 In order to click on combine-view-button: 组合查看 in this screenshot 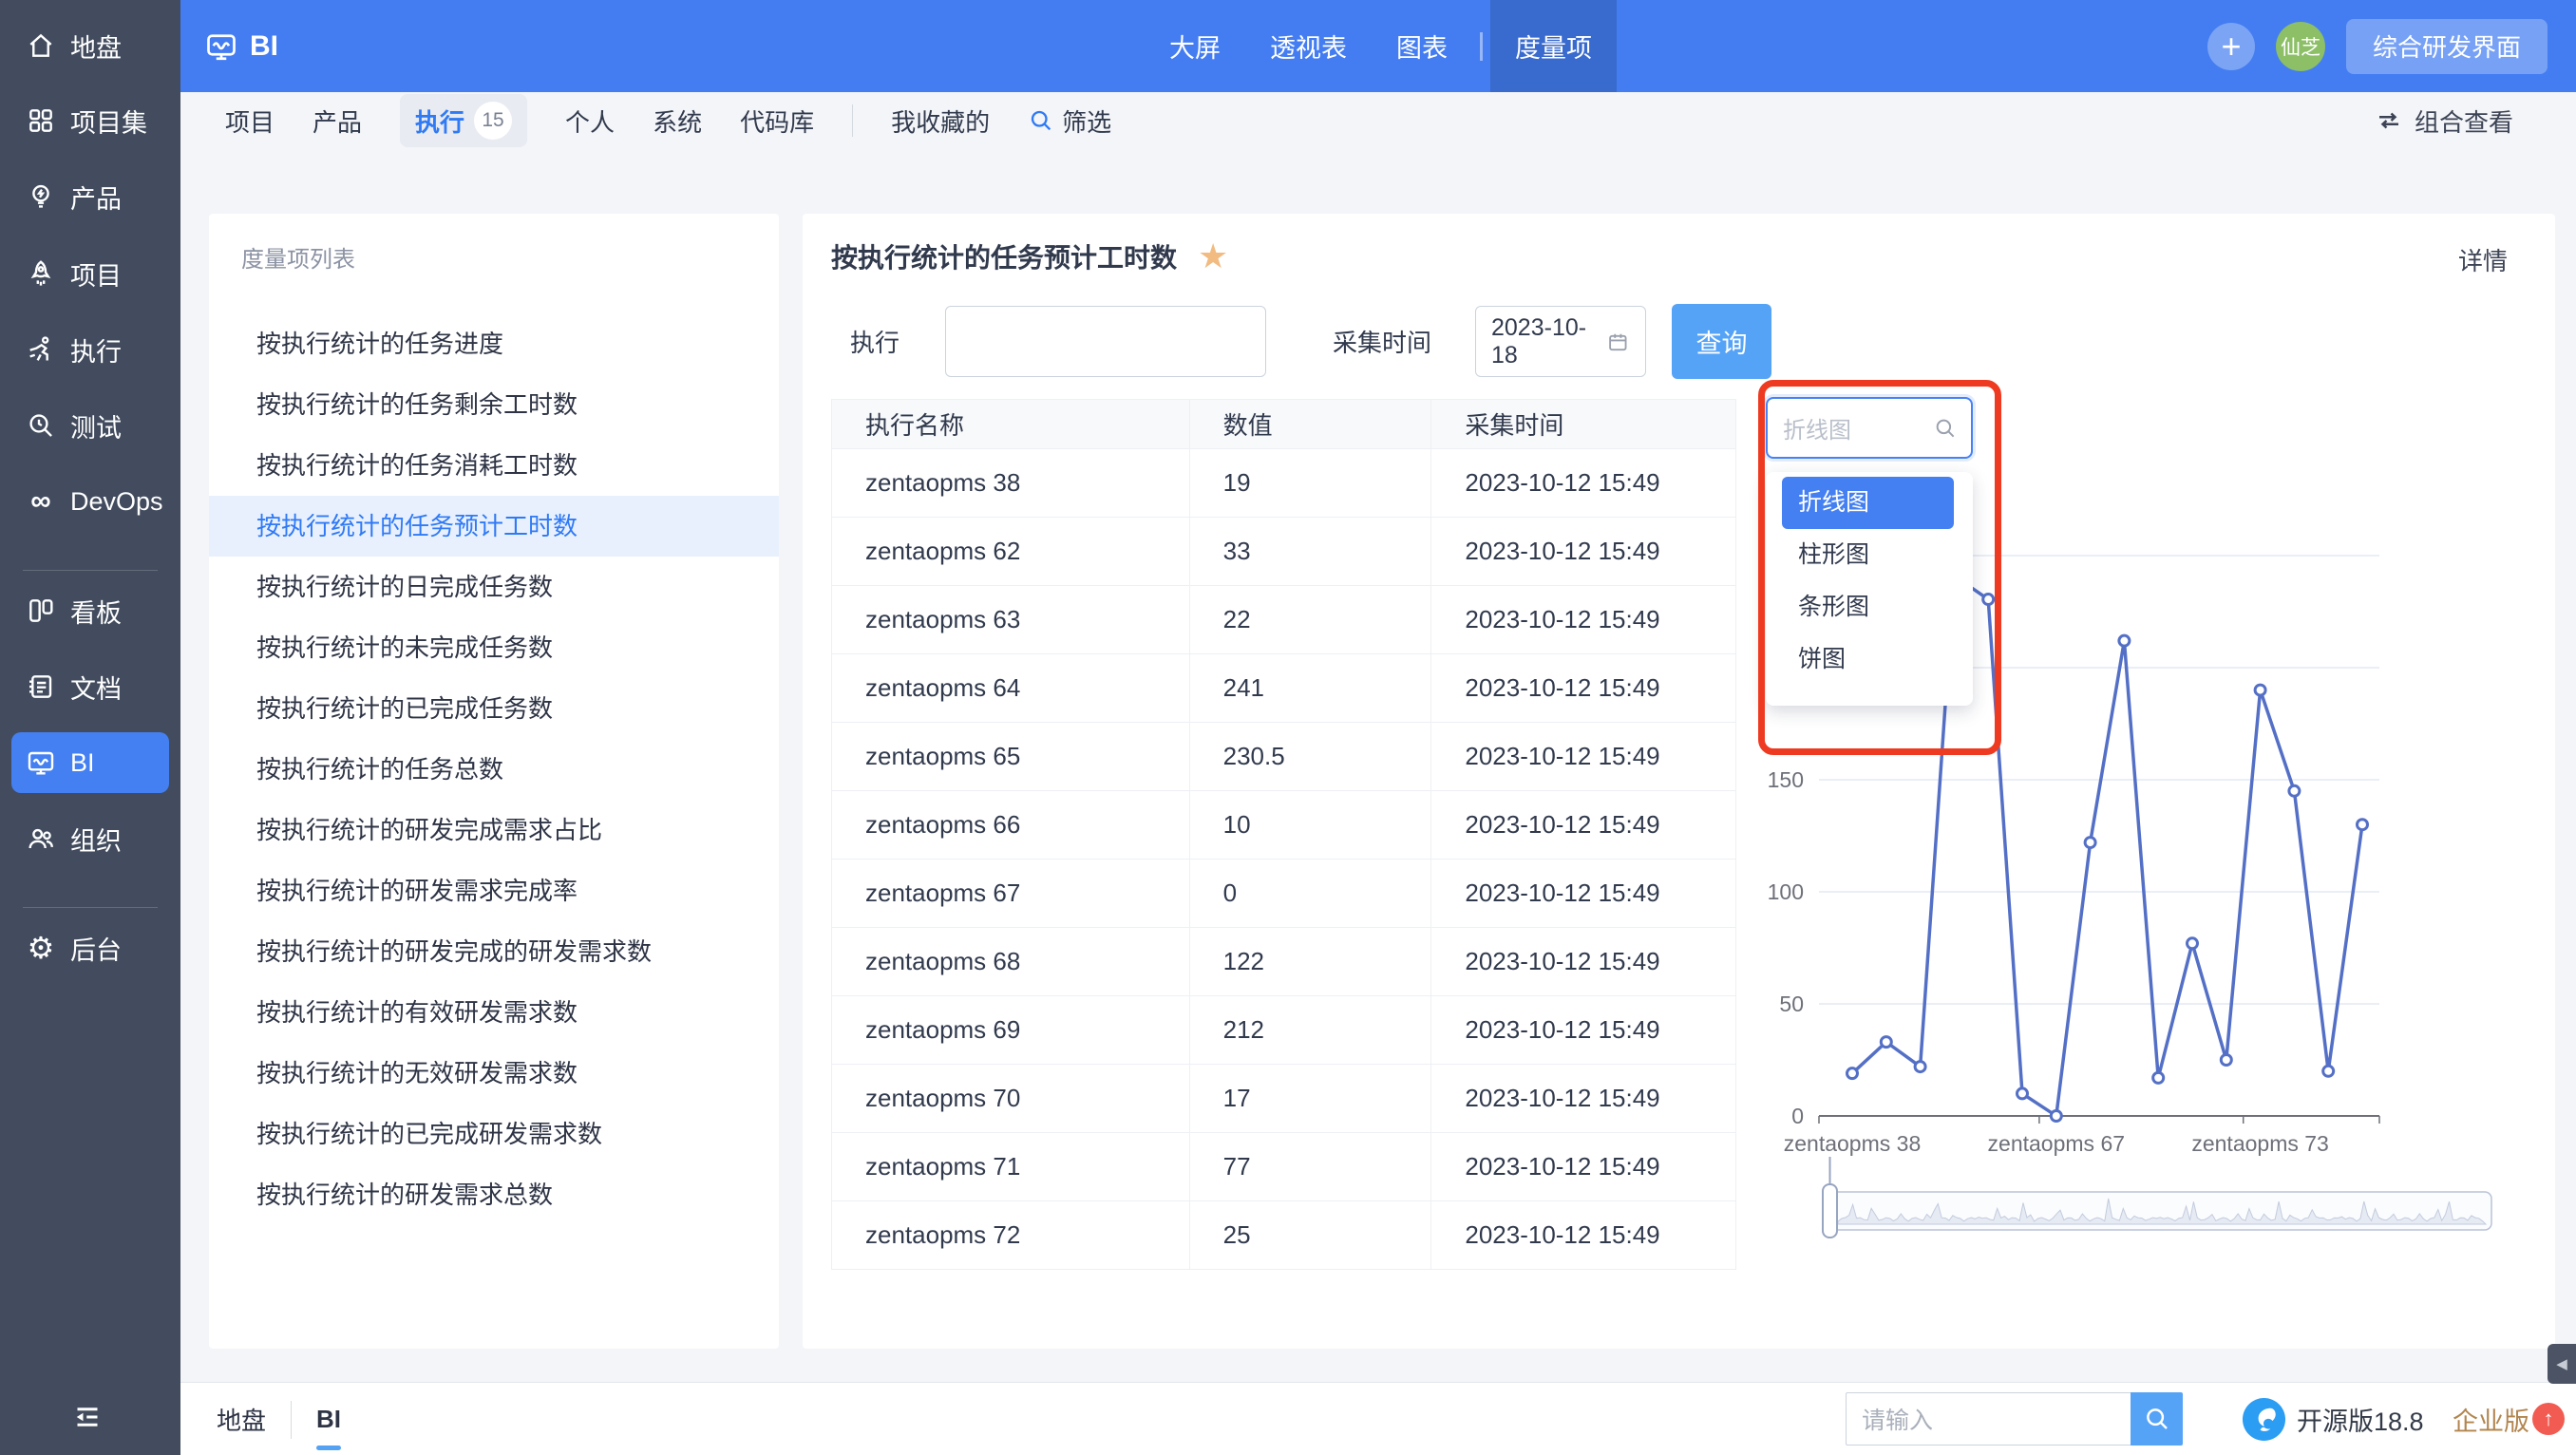, I will do `click(2444, 121)`.